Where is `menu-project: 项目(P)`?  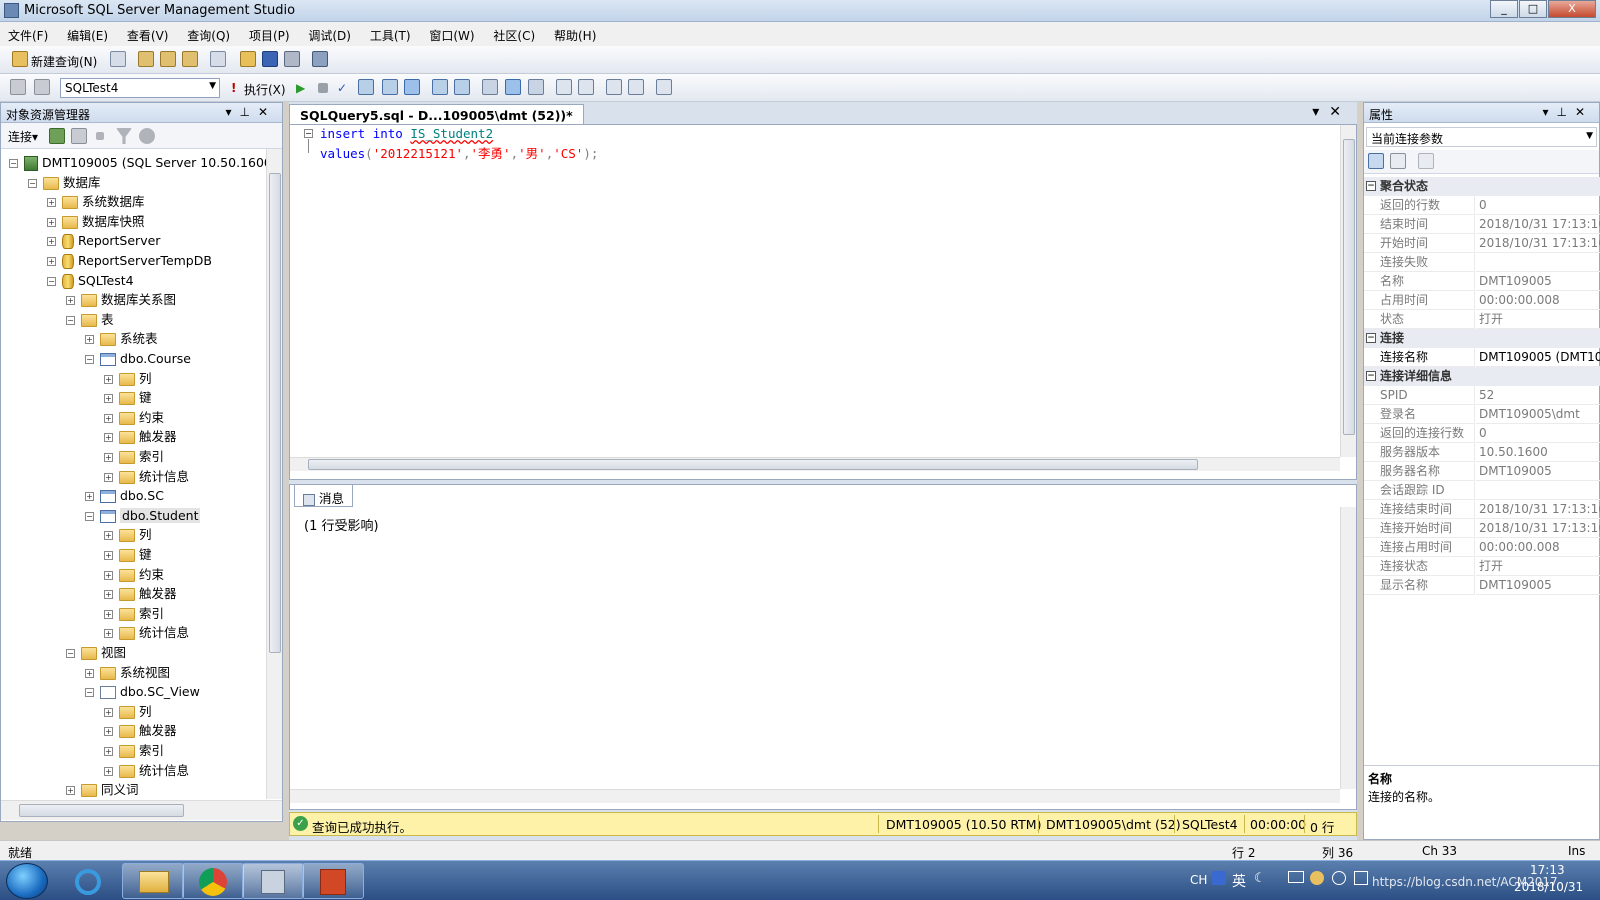
menu-project: 项目(P) is located at coordinates (269, 33).